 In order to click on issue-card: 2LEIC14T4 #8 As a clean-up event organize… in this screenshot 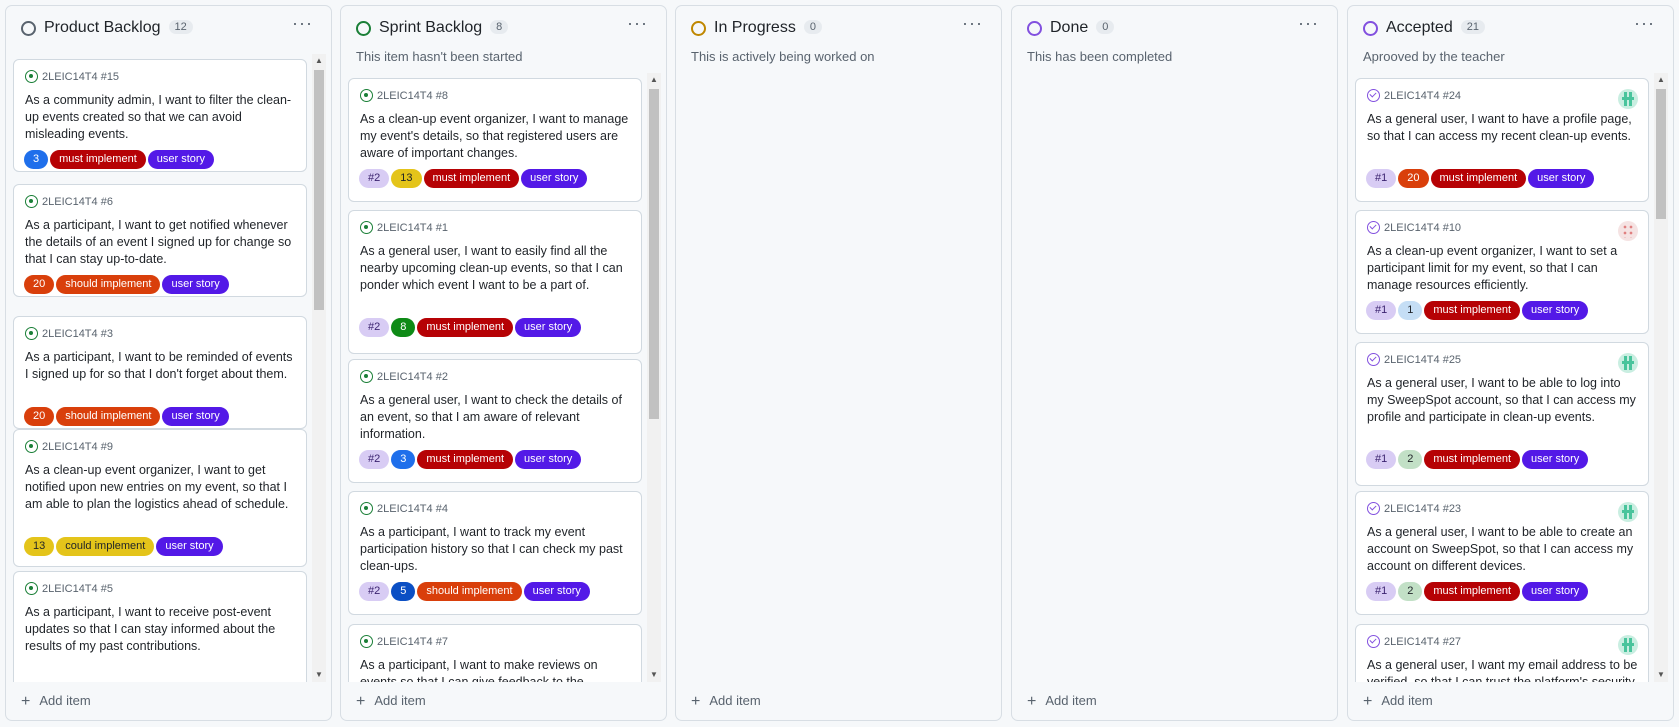, I will do `click(495, 140)`.